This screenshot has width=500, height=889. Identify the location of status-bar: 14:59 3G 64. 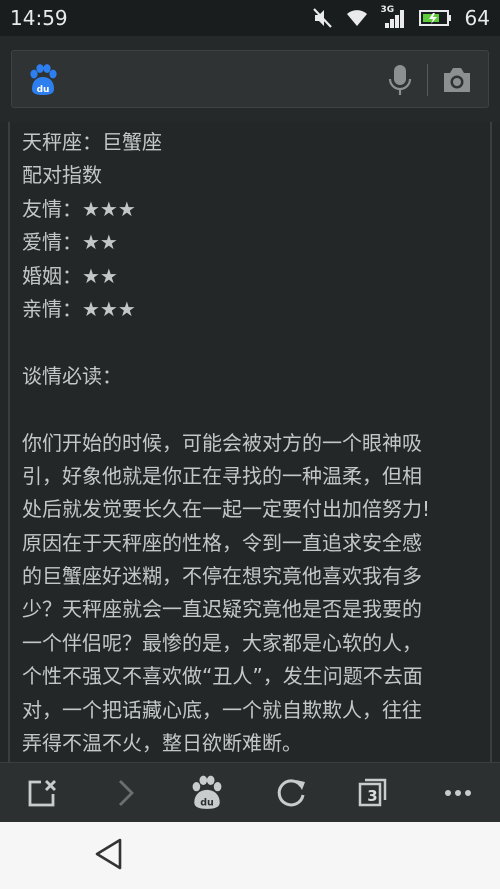
(250, 18).